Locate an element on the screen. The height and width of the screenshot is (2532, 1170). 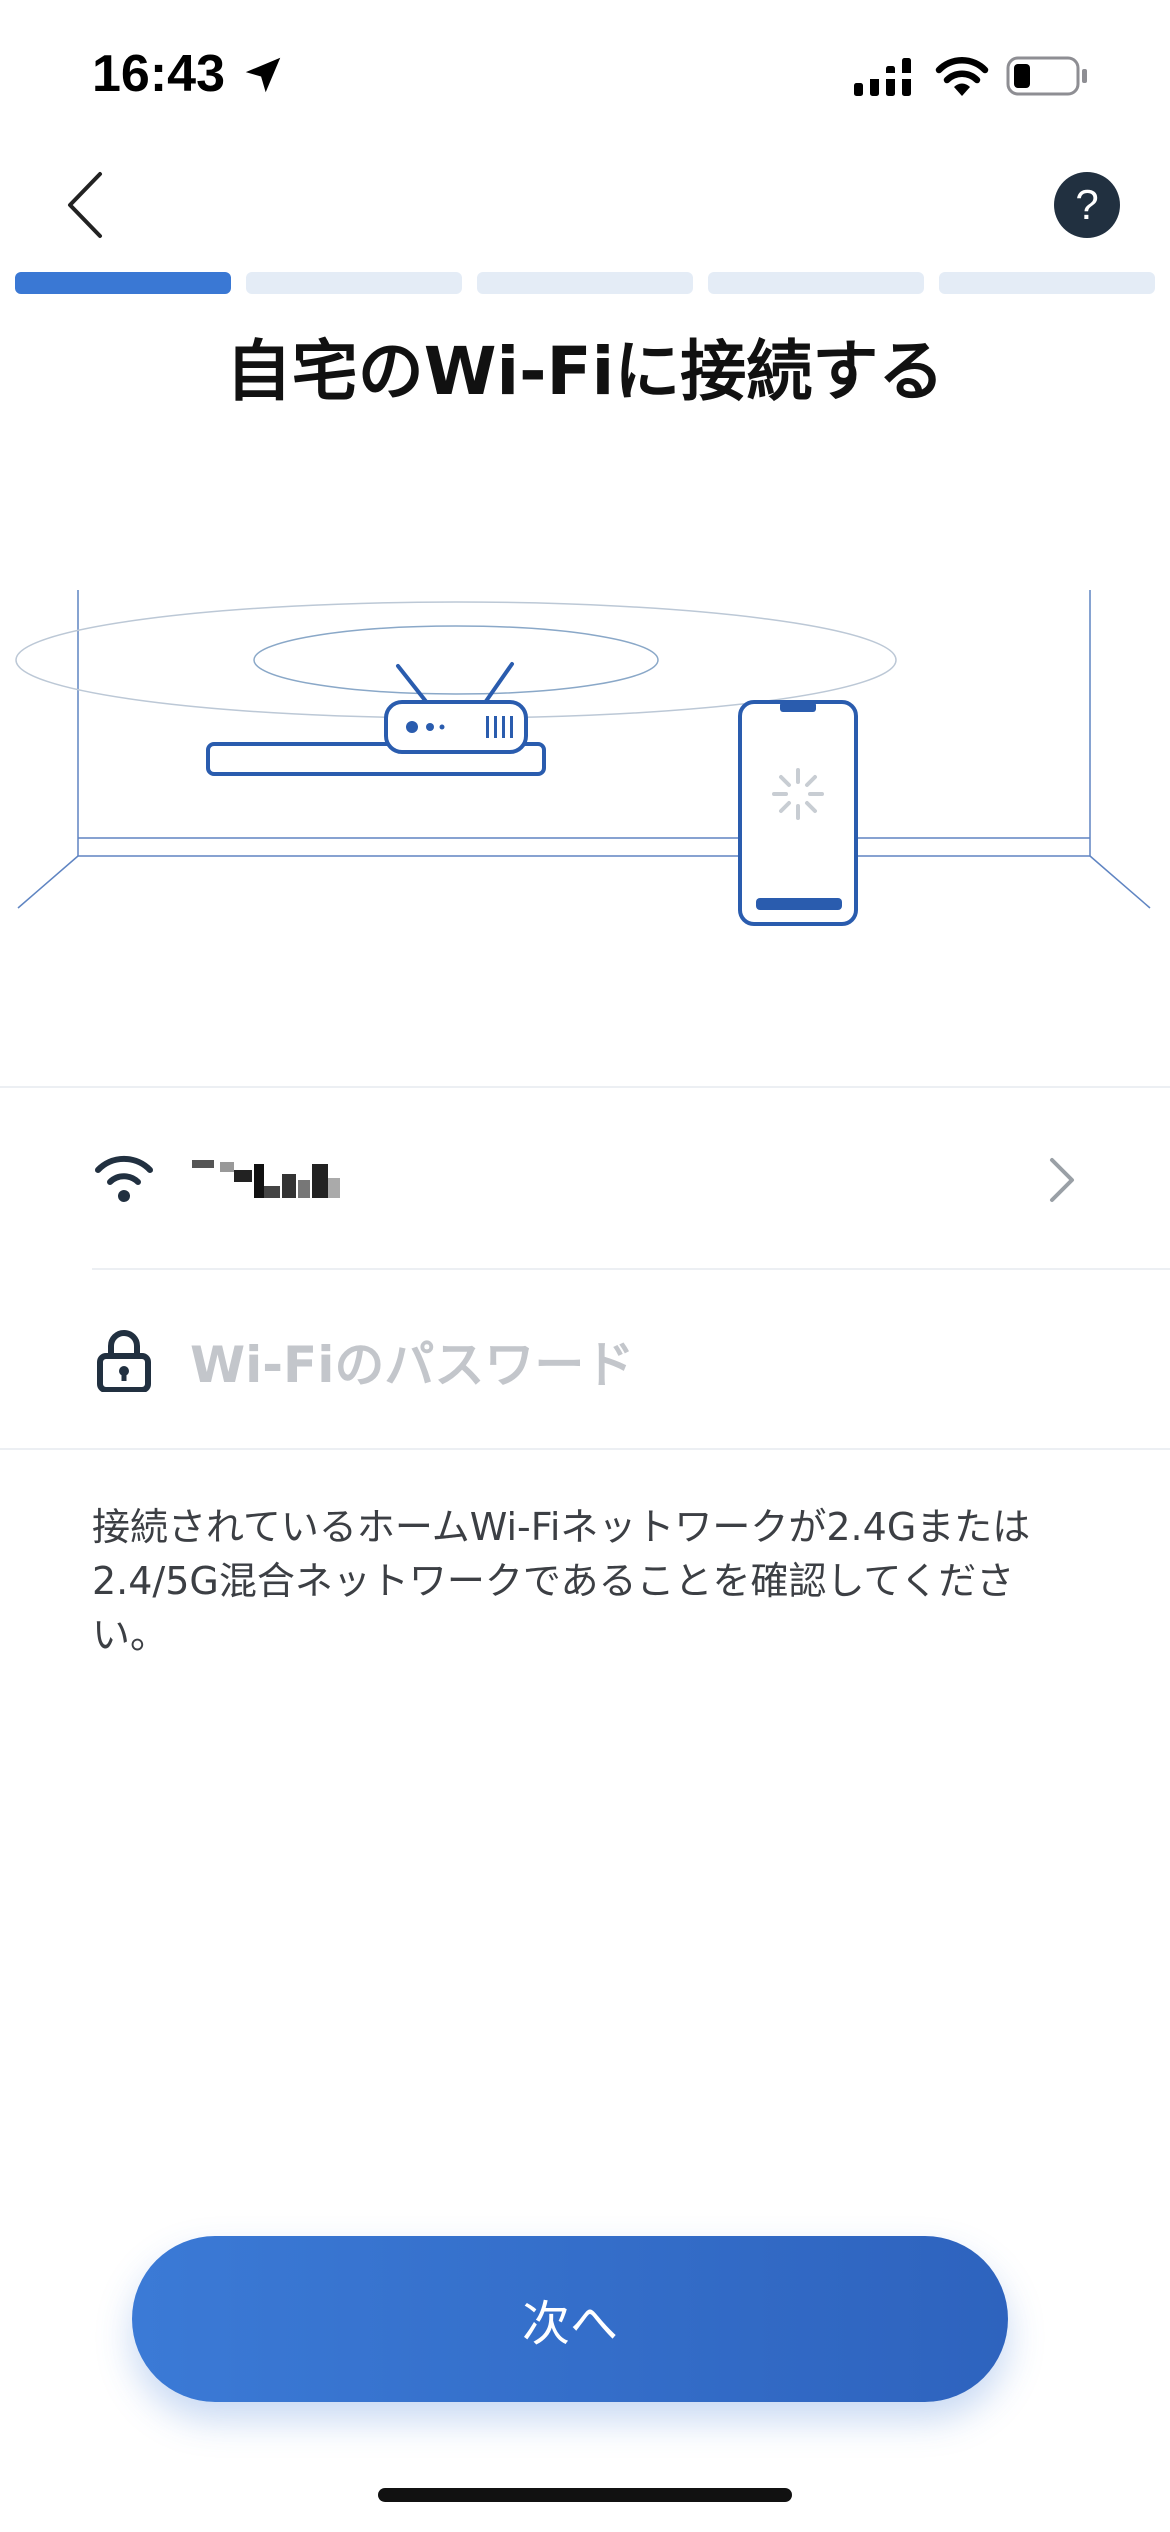
section-divider-top is located at coordinates (585, 1087).